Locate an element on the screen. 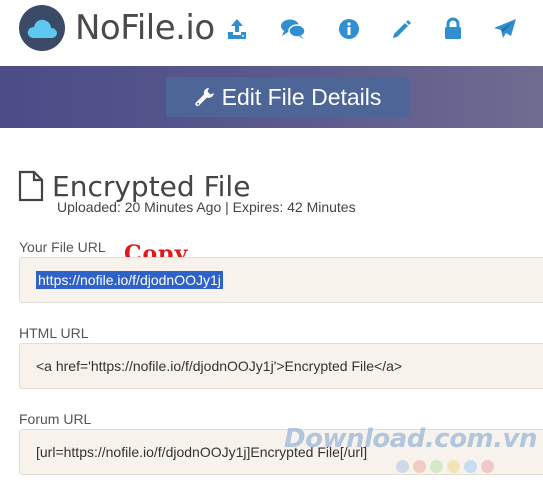  upload-icon is located at coordinates (237, 29).